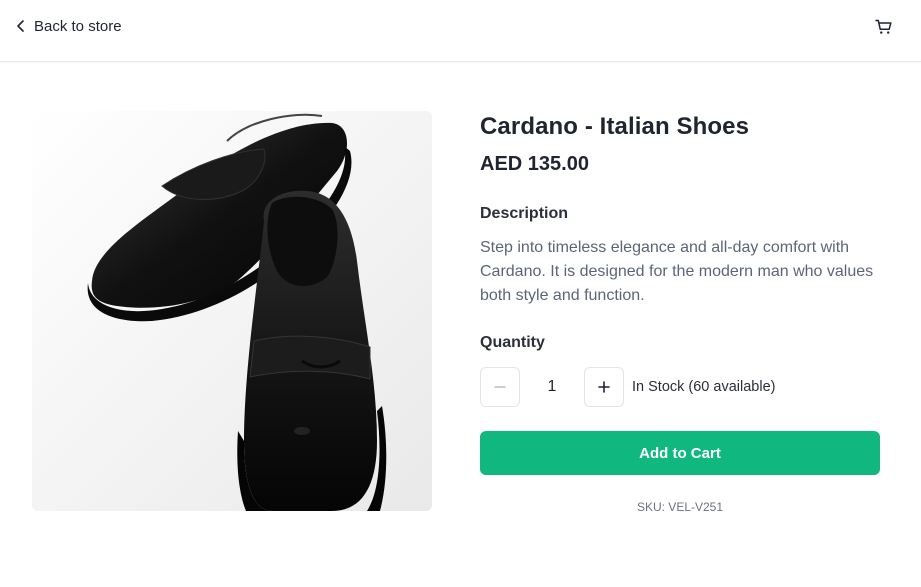  Describe the element at coordinates (460, 31) in the screenshot. I see `top-bar: Back to store` at that location.